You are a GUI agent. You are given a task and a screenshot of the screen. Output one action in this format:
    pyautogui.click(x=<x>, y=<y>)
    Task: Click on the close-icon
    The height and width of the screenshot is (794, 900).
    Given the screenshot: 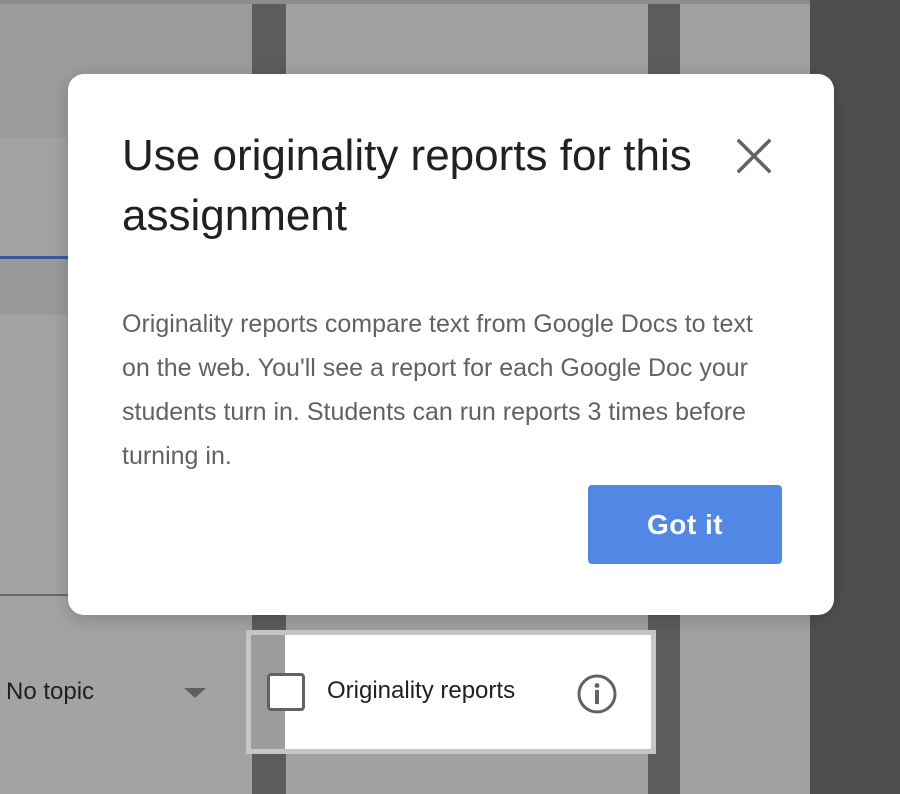 What is the action you would take?
    pyautogui.click(x=754, y=156)
    